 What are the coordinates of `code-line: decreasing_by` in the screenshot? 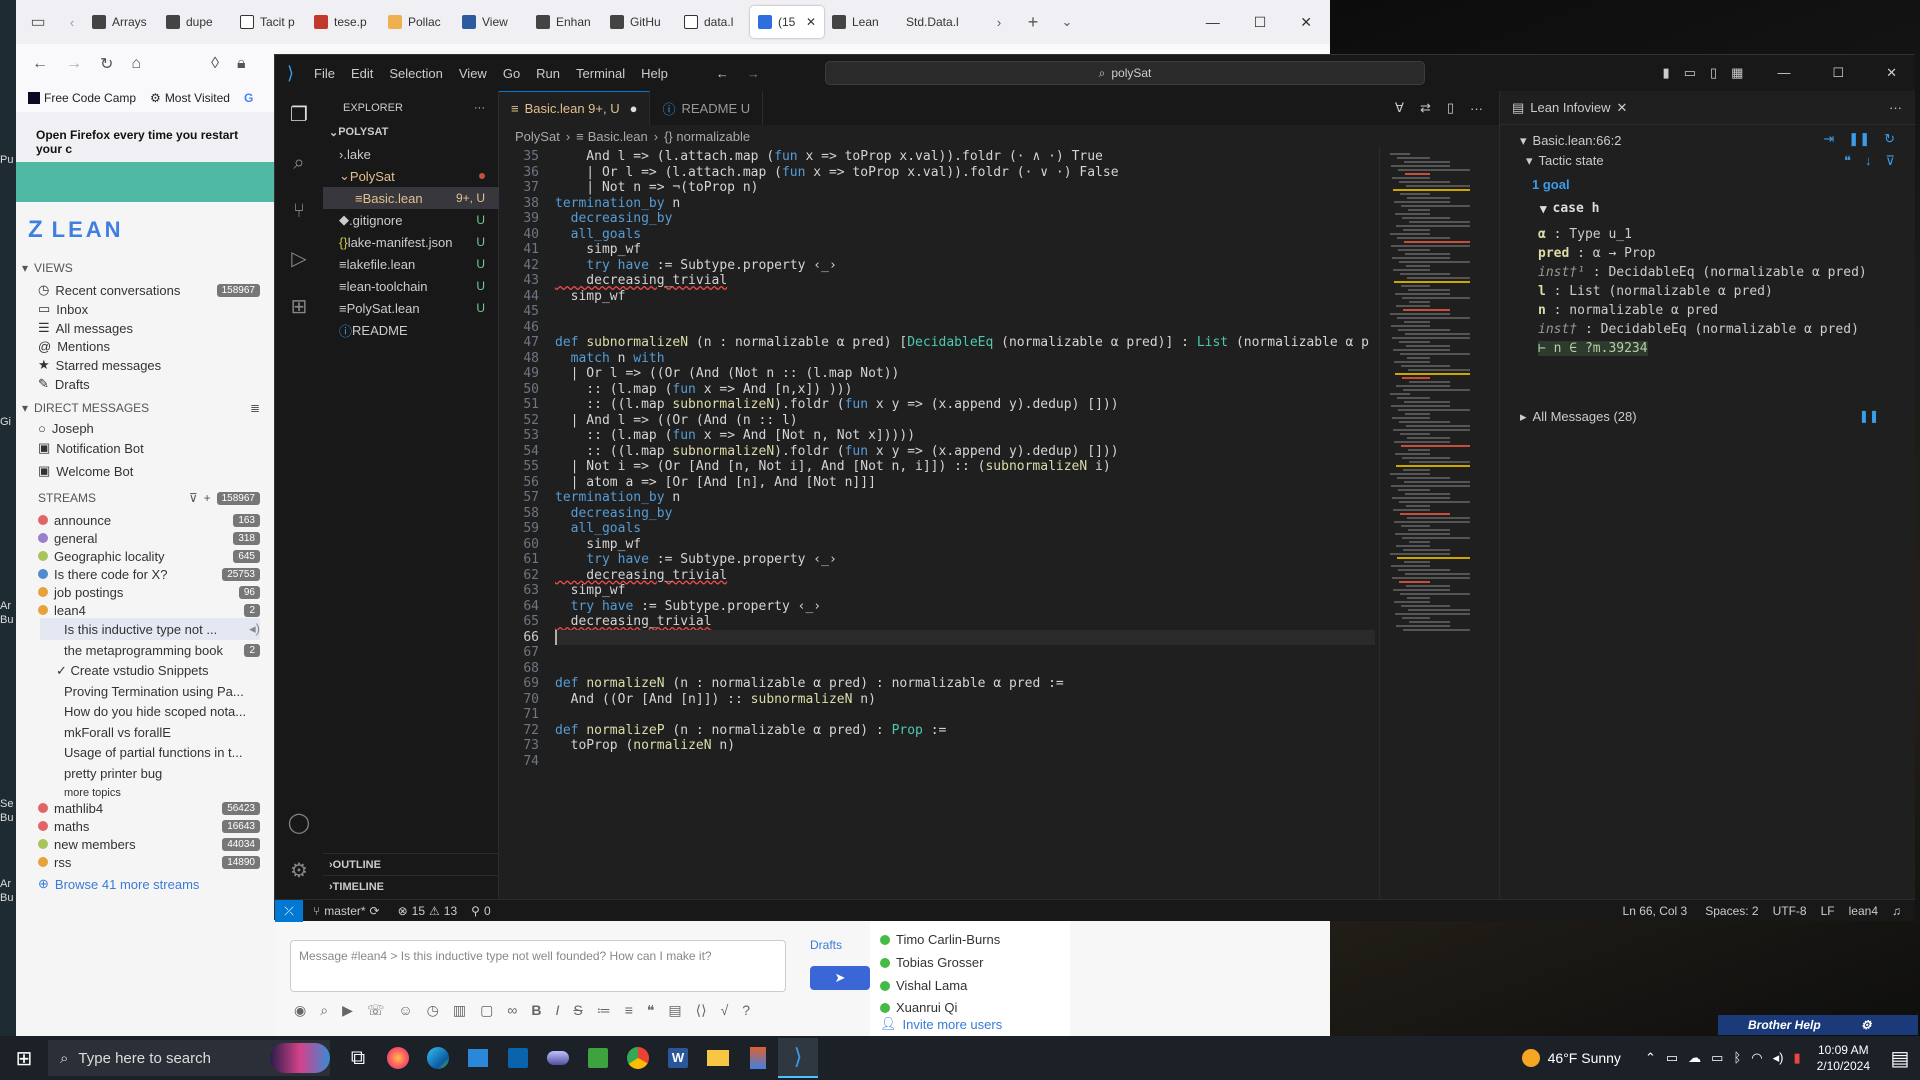 It's located at (614, 218).